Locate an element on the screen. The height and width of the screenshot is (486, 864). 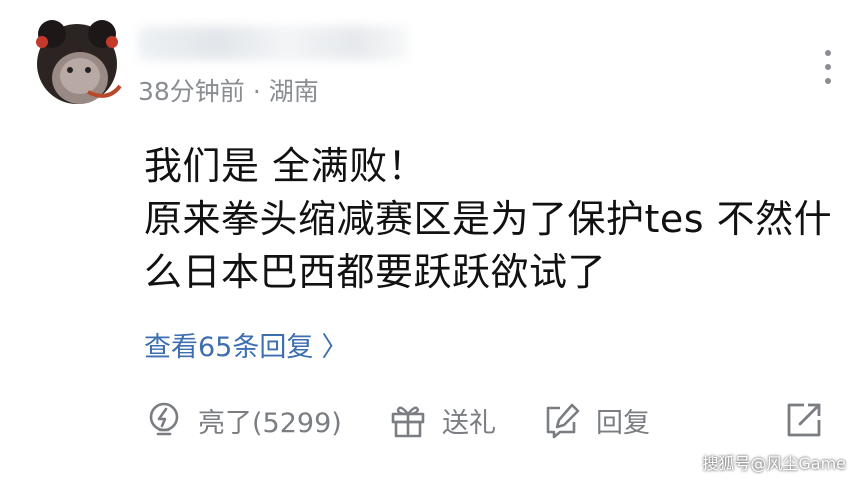
view-replies-label: 查看65条回复 is located at coordinates (229, 347).